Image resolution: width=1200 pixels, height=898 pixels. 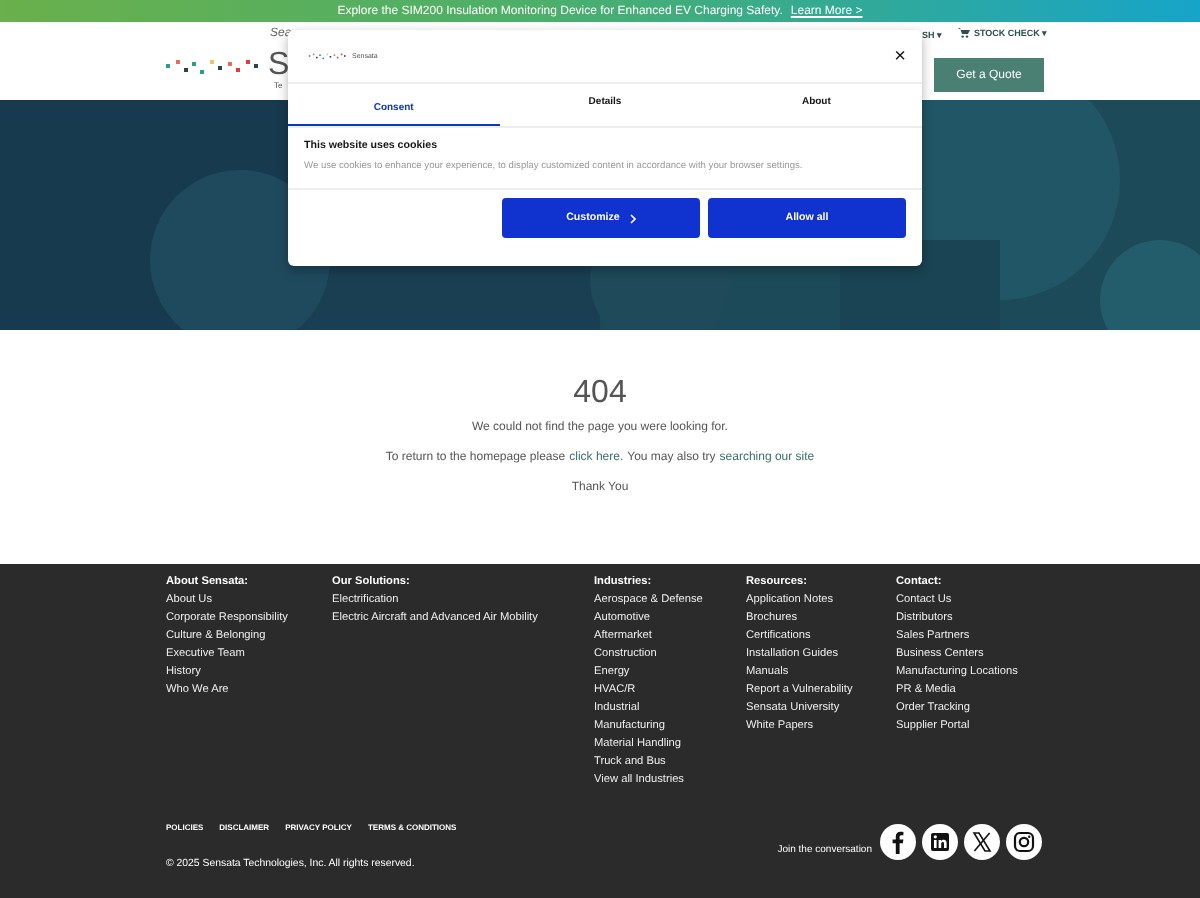 I want to click on x-icon, so click(x=982, y=842).